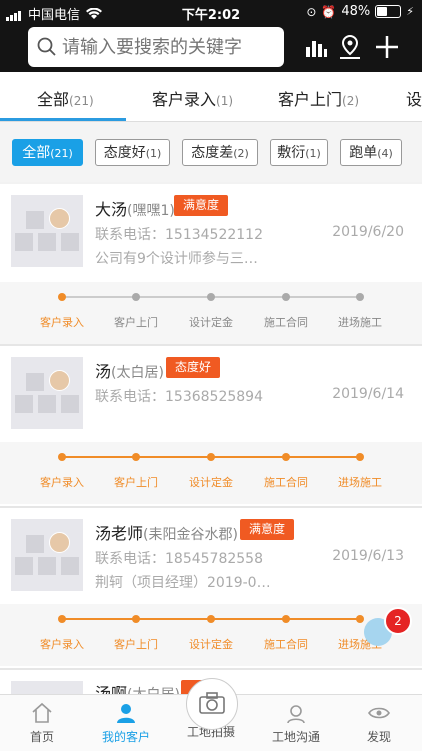  I want to click on nav-home: 首页, so click(42, 723).